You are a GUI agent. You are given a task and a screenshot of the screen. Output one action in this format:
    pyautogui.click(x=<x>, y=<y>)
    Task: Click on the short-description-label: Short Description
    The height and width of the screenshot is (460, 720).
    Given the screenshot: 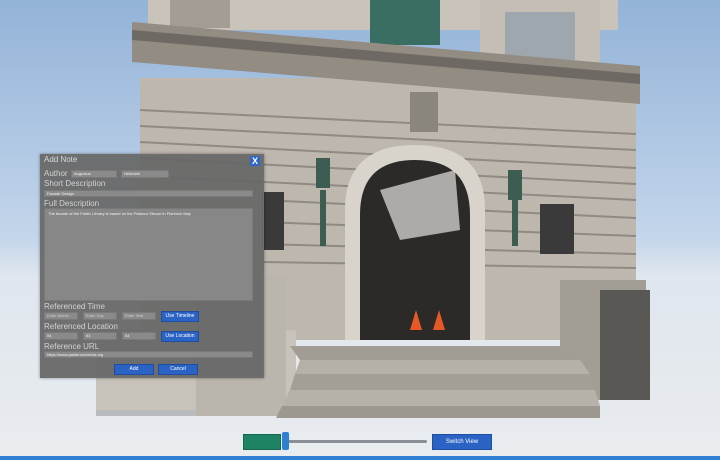 What is the action you would take?
    pyautogui.click(x=75, y=183)
    